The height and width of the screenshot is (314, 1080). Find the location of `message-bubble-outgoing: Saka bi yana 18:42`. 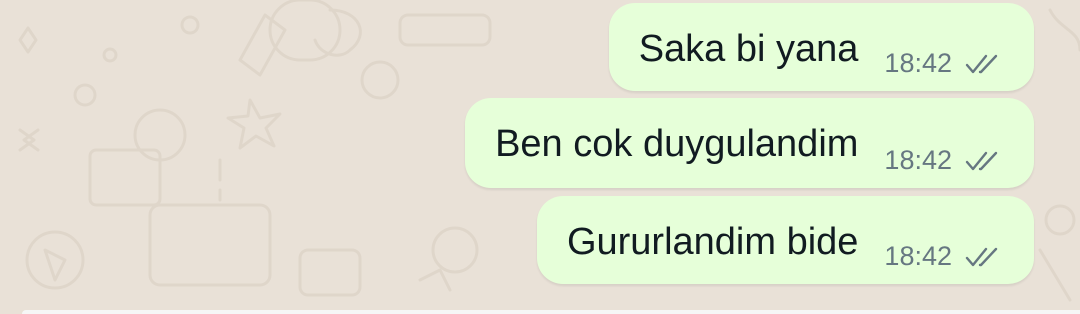

message-bubble-outgoing: Saka bi yana 18:42 is located at coordinates (821, 47).